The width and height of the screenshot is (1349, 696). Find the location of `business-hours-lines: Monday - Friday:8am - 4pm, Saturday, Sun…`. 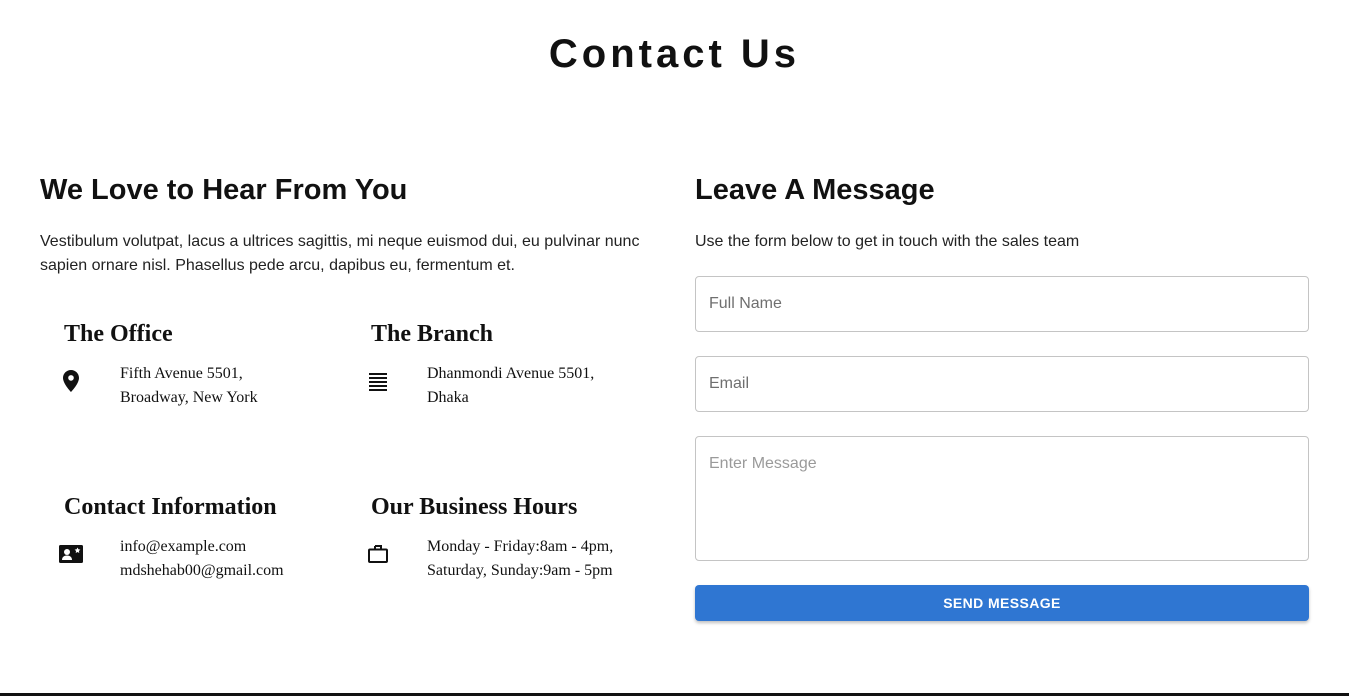

business-hours-lines: Monday - Friday:8am - 4pm, Saturday, Sun… is located at coordinates (520, 559).